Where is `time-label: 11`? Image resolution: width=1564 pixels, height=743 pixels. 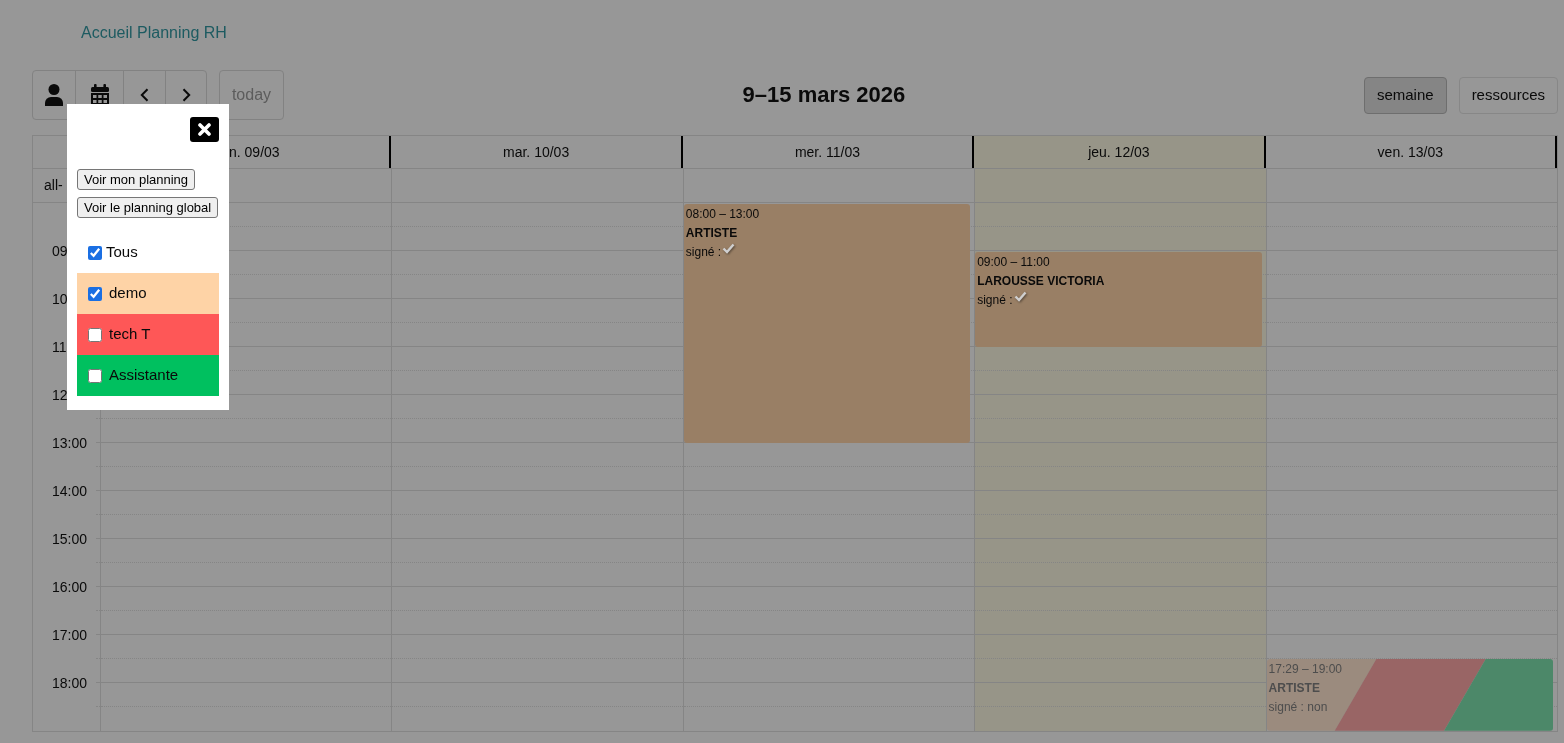 time-label: 11 is located at coordinates (59, 347).